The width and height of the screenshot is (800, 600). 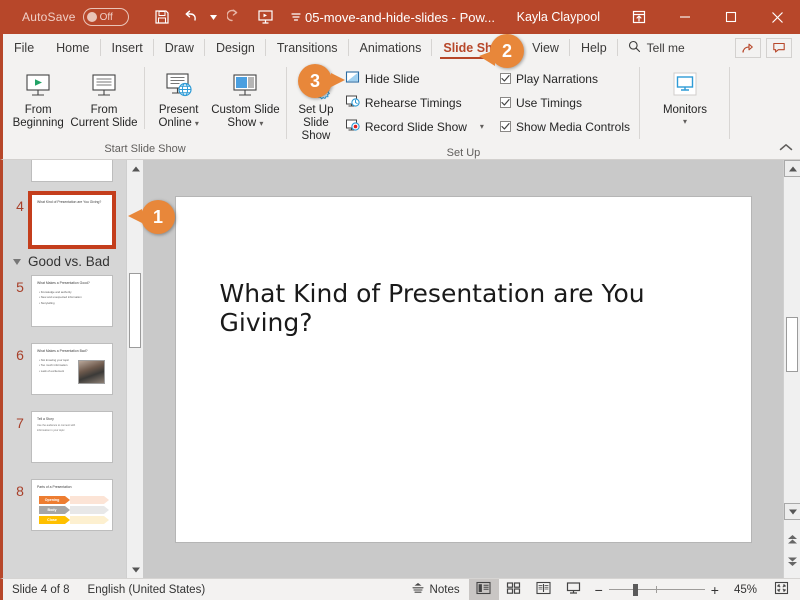 What do you see at coordinates (731, 17) in the screenshot?
I see `maximize-button` at bounding box center [731, 17].